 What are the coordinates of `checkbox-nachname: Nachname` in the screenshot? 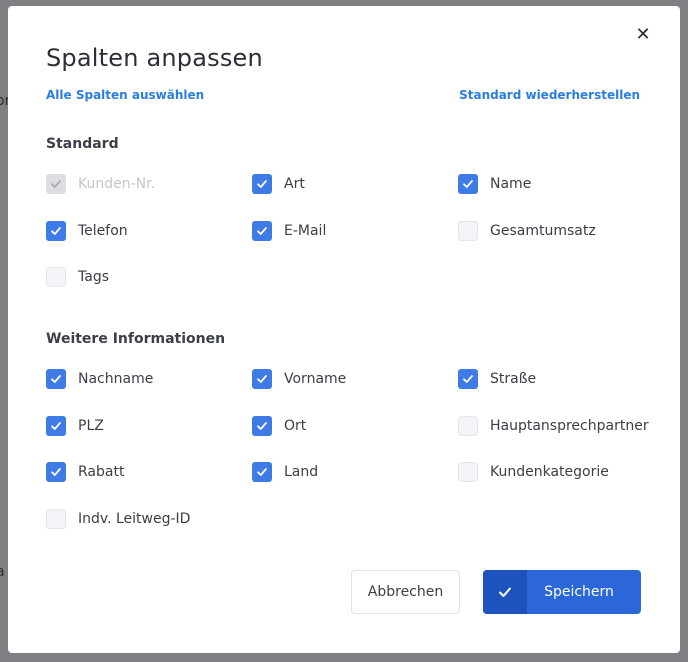 It's located at (99, 379).